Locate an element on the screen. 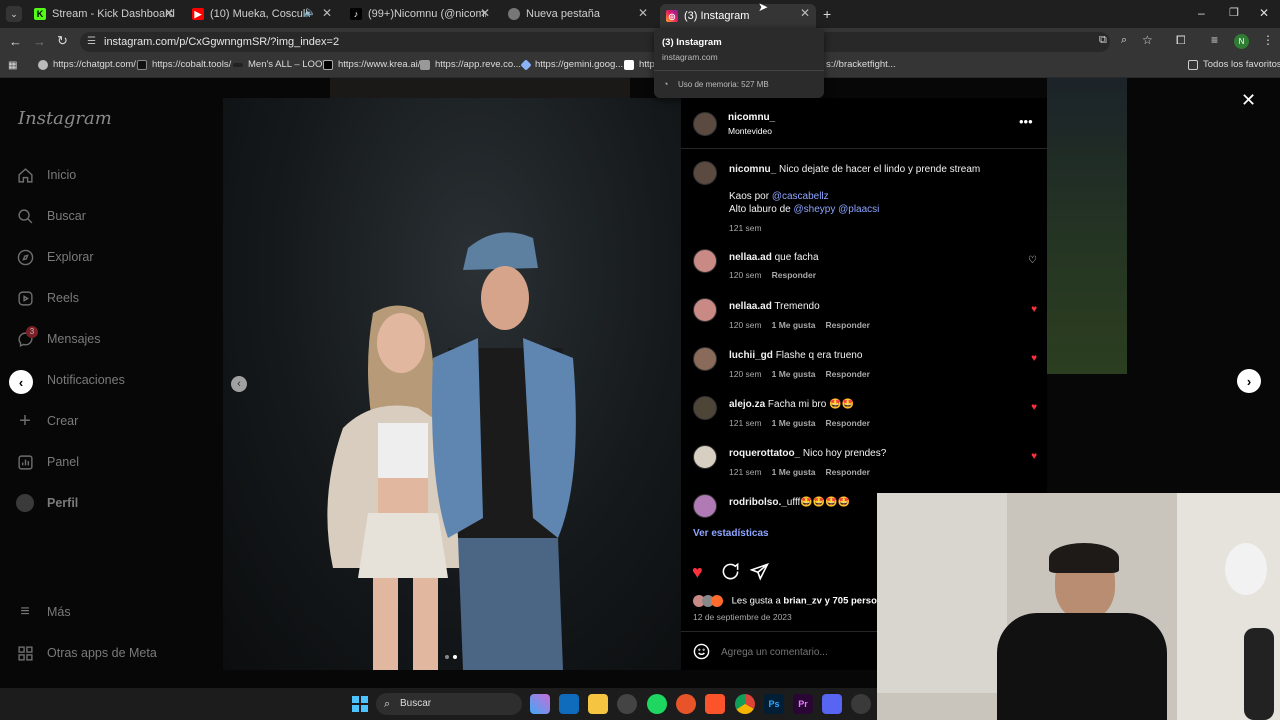 The width and height of the screenshot is (1280, 720). bookmark-partial: http is located at coordinates (639, 64).